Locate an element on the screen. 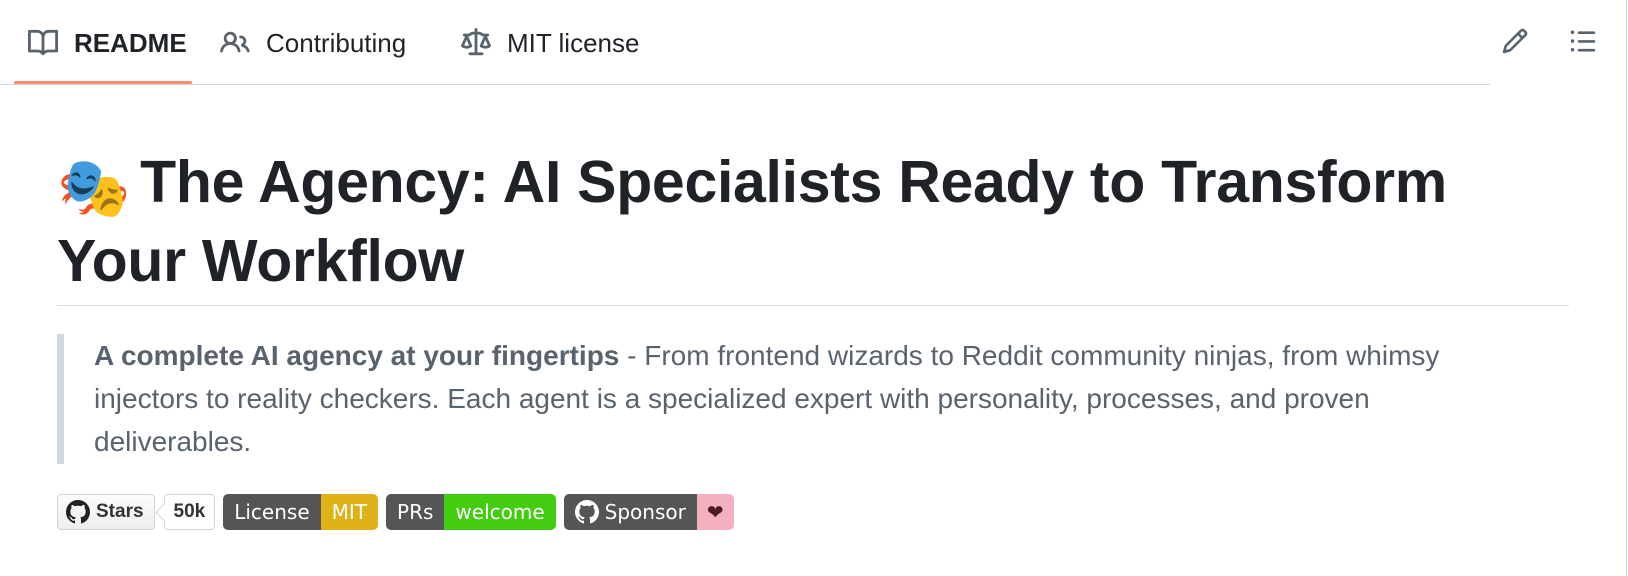  prs-badge-label: PRs is located at coordinates (415, 512).